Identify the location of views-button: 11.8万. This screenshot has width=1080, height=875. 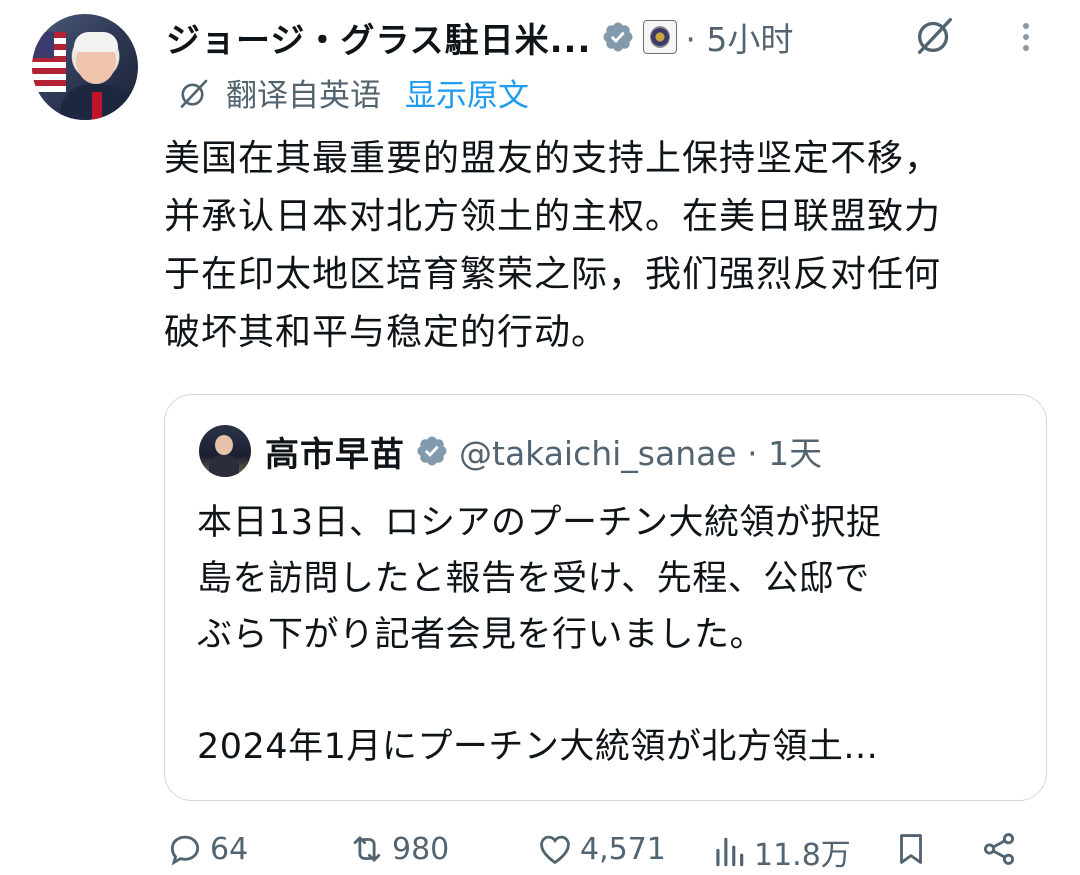
(780, 852).